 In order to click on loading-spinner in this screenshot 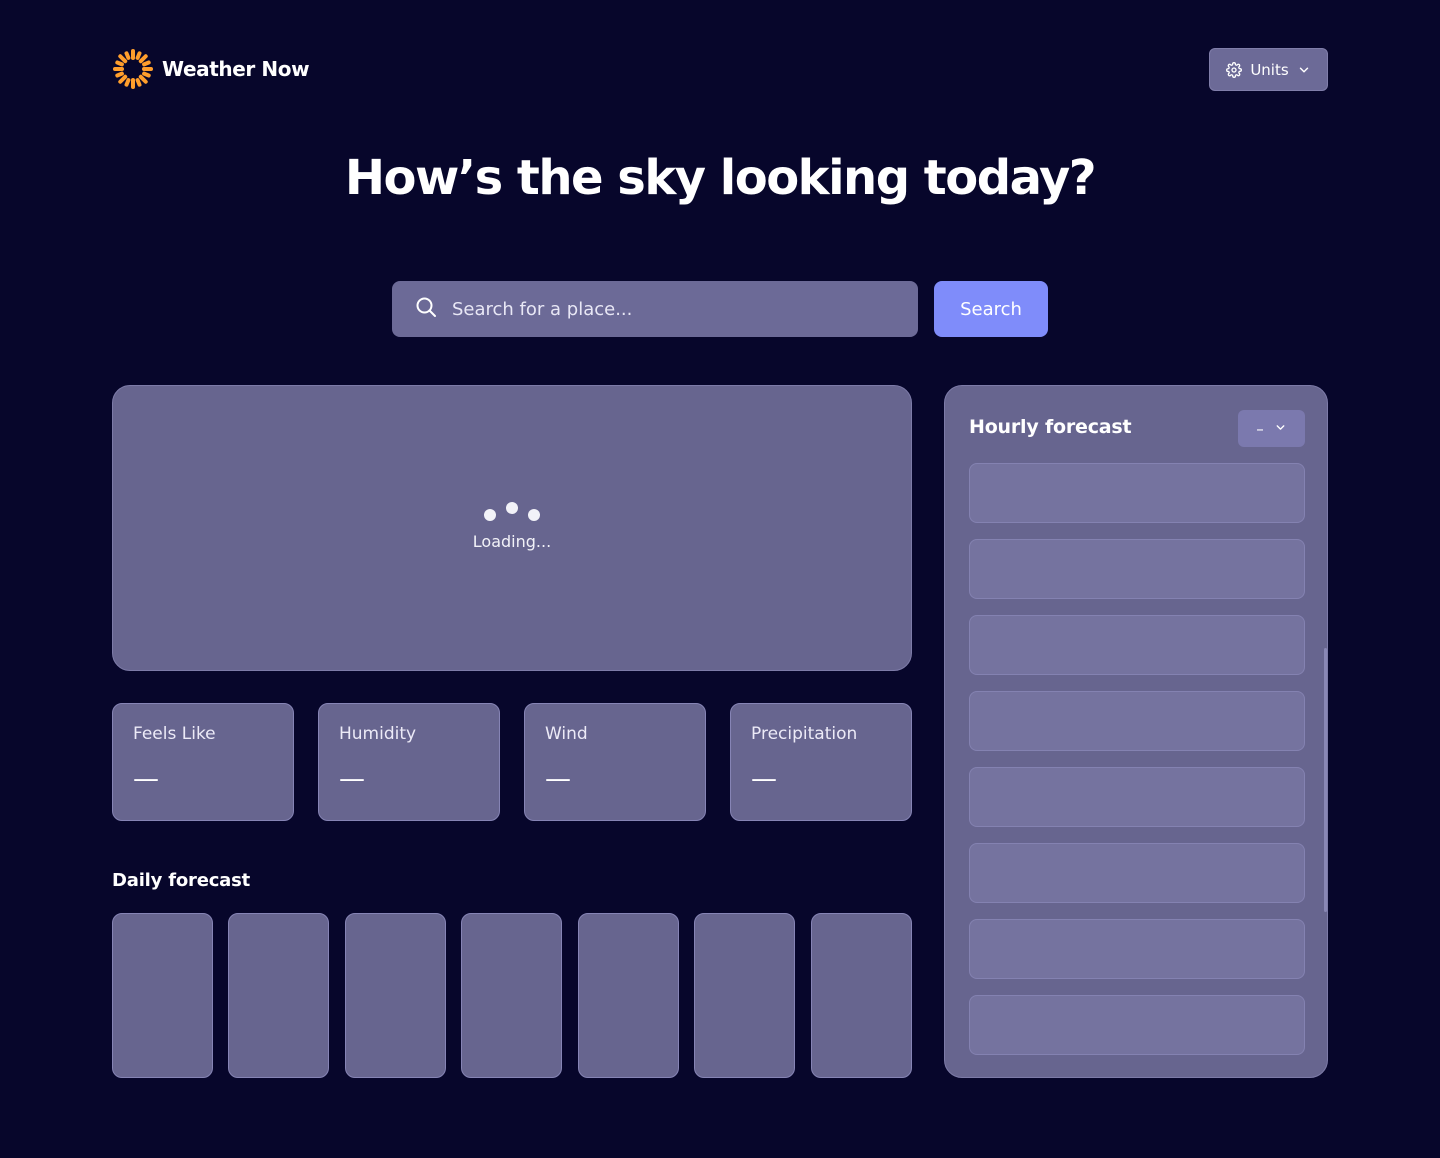, I will do `click(512, 512)`.